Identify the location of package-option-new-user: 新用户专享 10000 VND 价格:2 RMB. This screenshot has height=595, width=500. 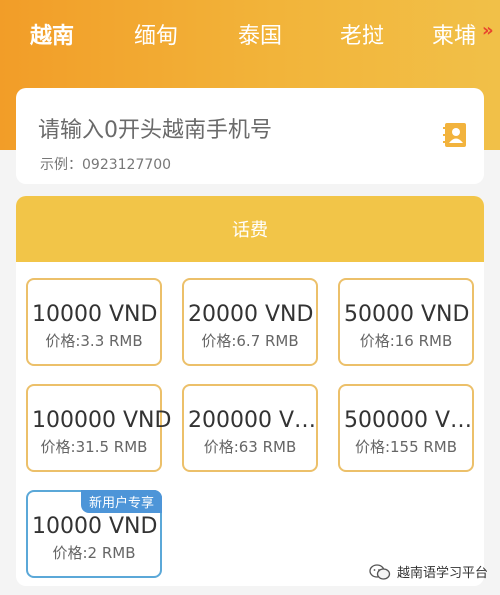
(94, 534).